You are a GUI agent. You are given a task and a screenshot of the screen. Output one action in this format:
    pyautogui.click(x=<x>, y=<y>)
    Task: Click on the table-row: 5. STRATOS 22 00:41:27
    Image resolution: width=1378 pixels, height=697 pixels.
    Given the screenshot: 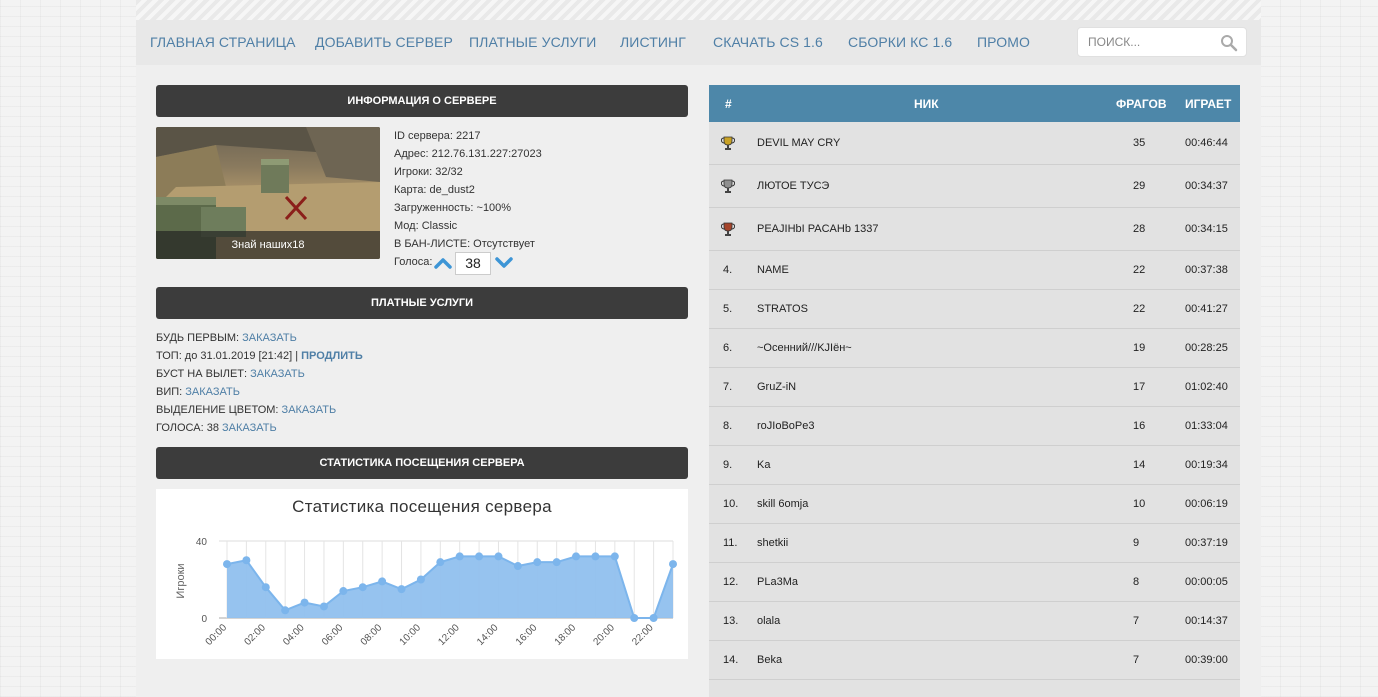 What is the action you would take?
    pyautogui.click(x=974, y=309)
    